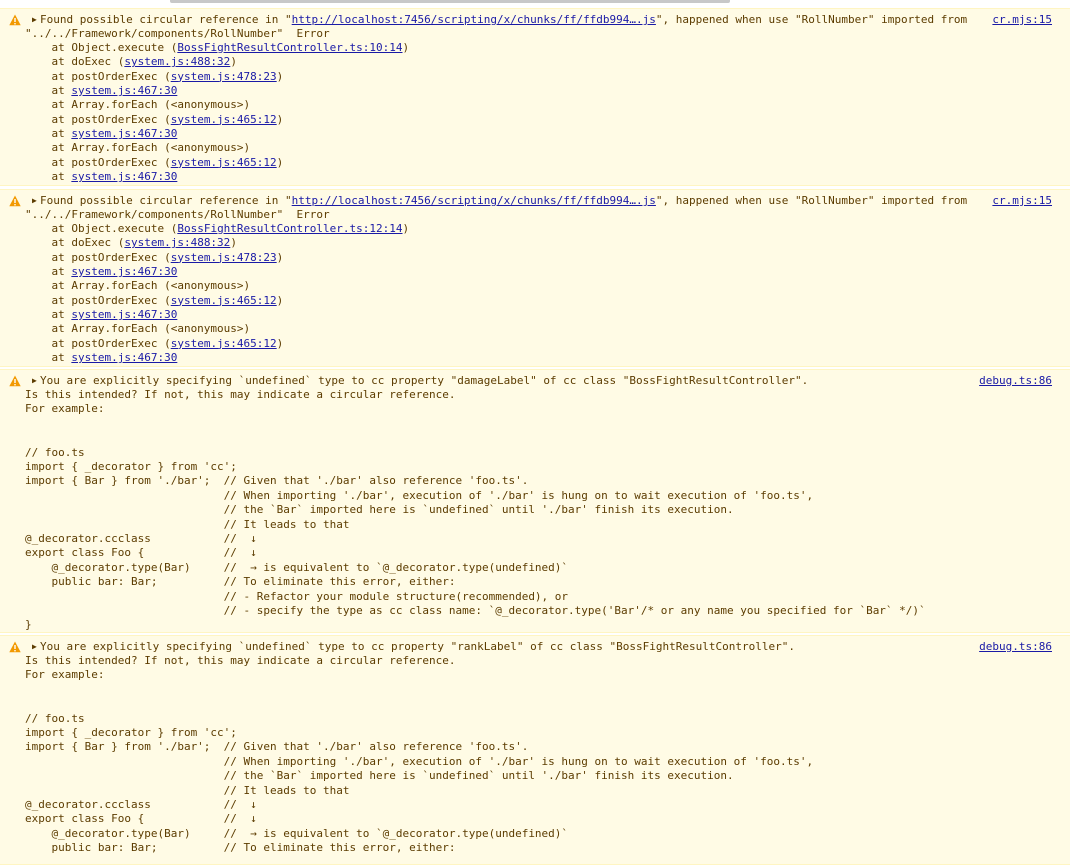  Describe the element at coordinates (141, 804) in the screenshot. I see `message-line: @_decorator.ccclass // ↓` at that location.